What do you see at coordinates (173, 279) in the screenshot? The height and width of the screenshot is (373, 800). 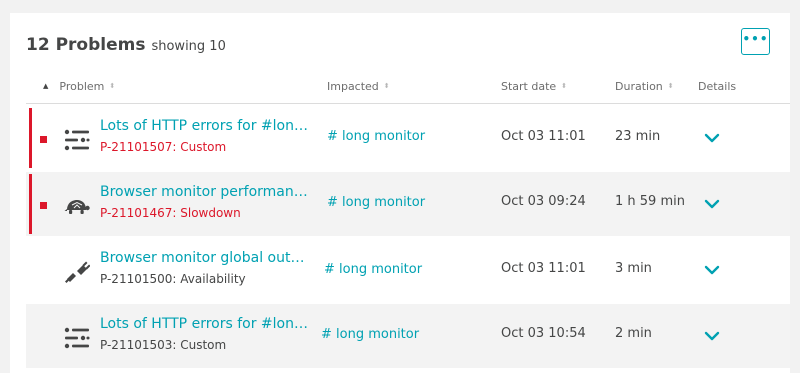 I see `problem-id: P-21101500: Availability` at bounding box center [173, 279].